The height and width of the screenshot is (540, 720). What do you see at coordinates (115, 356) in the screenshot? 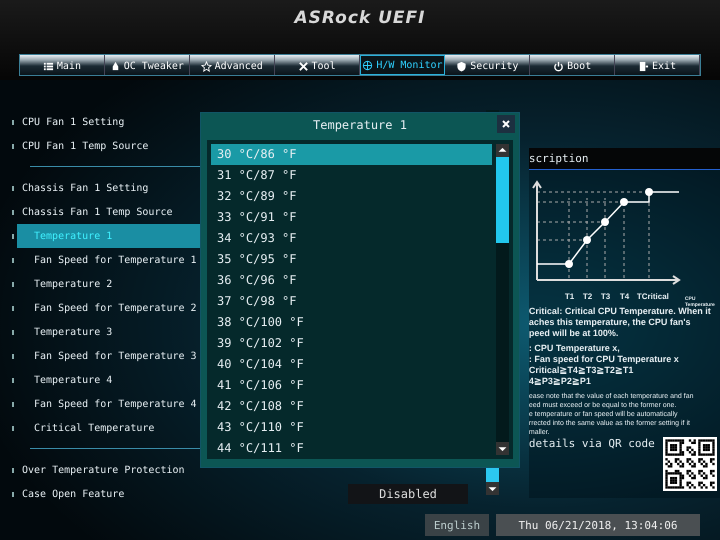
I see `setting-label: Fan Speed for Temperature 3` at bounding box center [115, 356].